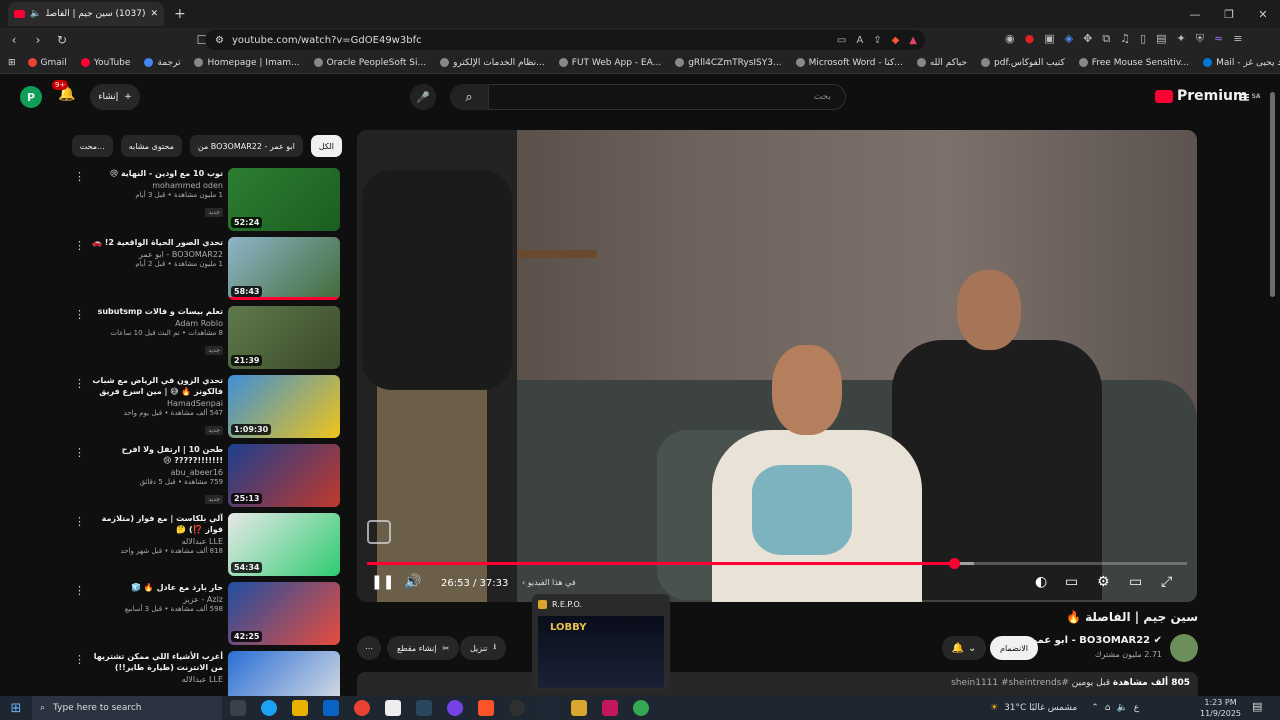 The image size is (1280, 720). I want to click on outlook-icon, so click(331, 708).